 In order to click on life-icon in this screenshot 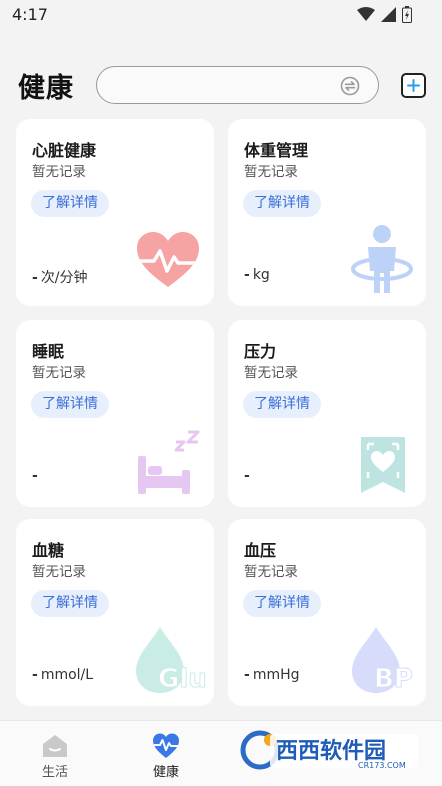, I will do `click(55, 746)`.